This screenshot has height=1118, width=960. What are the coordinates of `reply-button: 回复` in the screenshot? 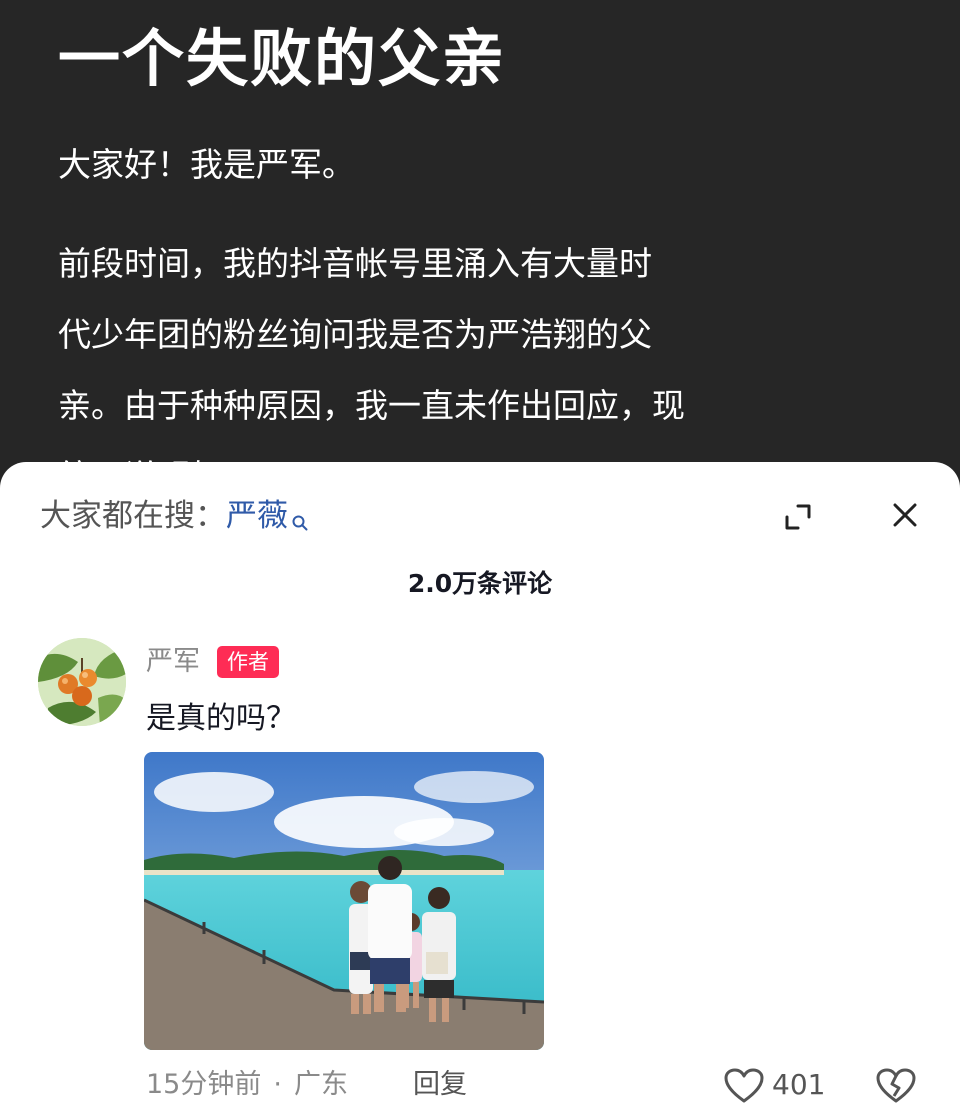 It's located at (440, 1085).